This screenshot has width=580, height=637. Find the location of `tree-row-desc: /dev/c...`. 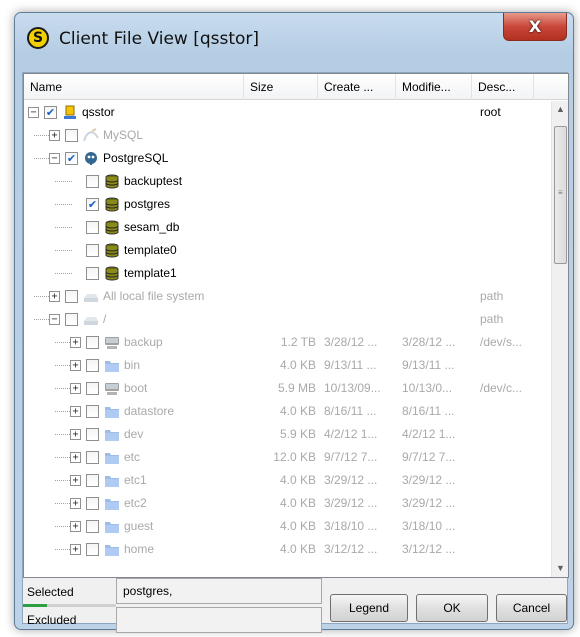

tree-row-desc: /dev/c... is located at coordinates (501, 388).